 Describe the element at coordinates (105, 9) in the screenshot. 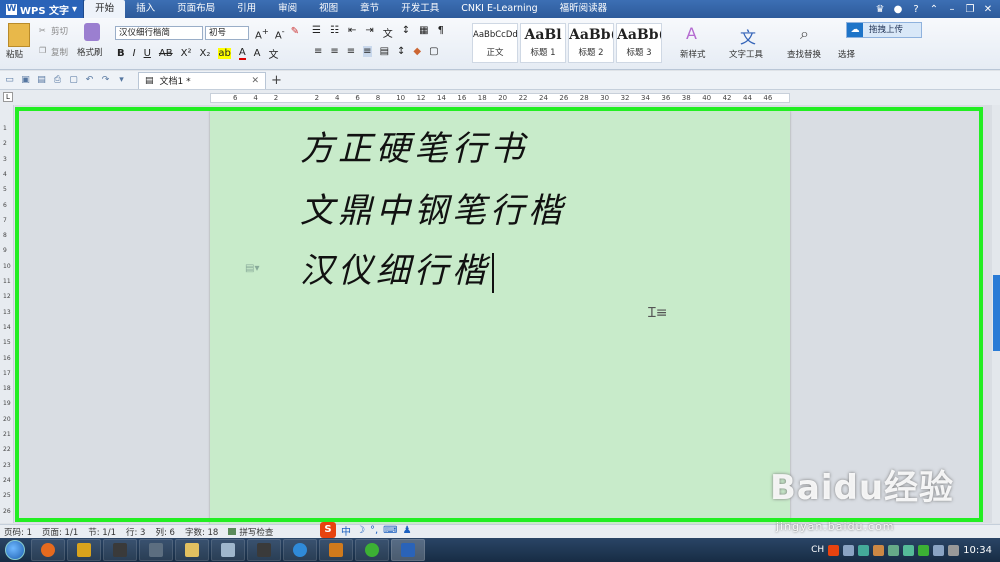

I see `tab-home: 开始` at that location.